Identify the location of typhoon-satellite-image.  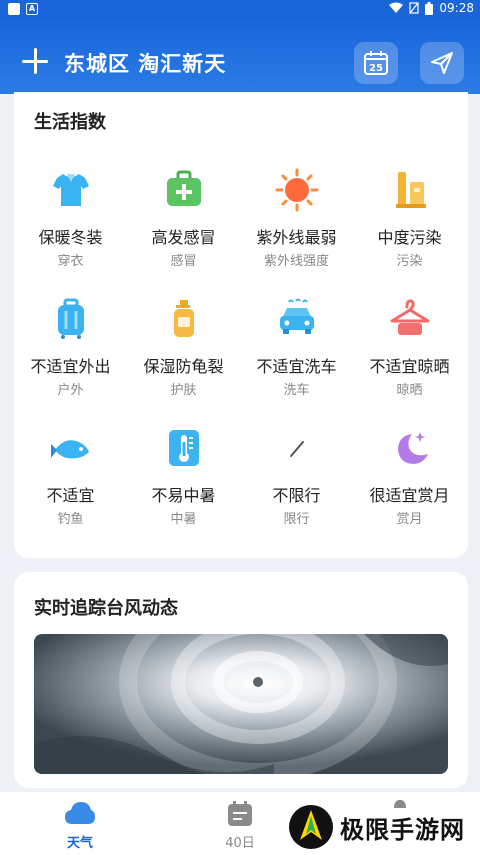
(241, 704).